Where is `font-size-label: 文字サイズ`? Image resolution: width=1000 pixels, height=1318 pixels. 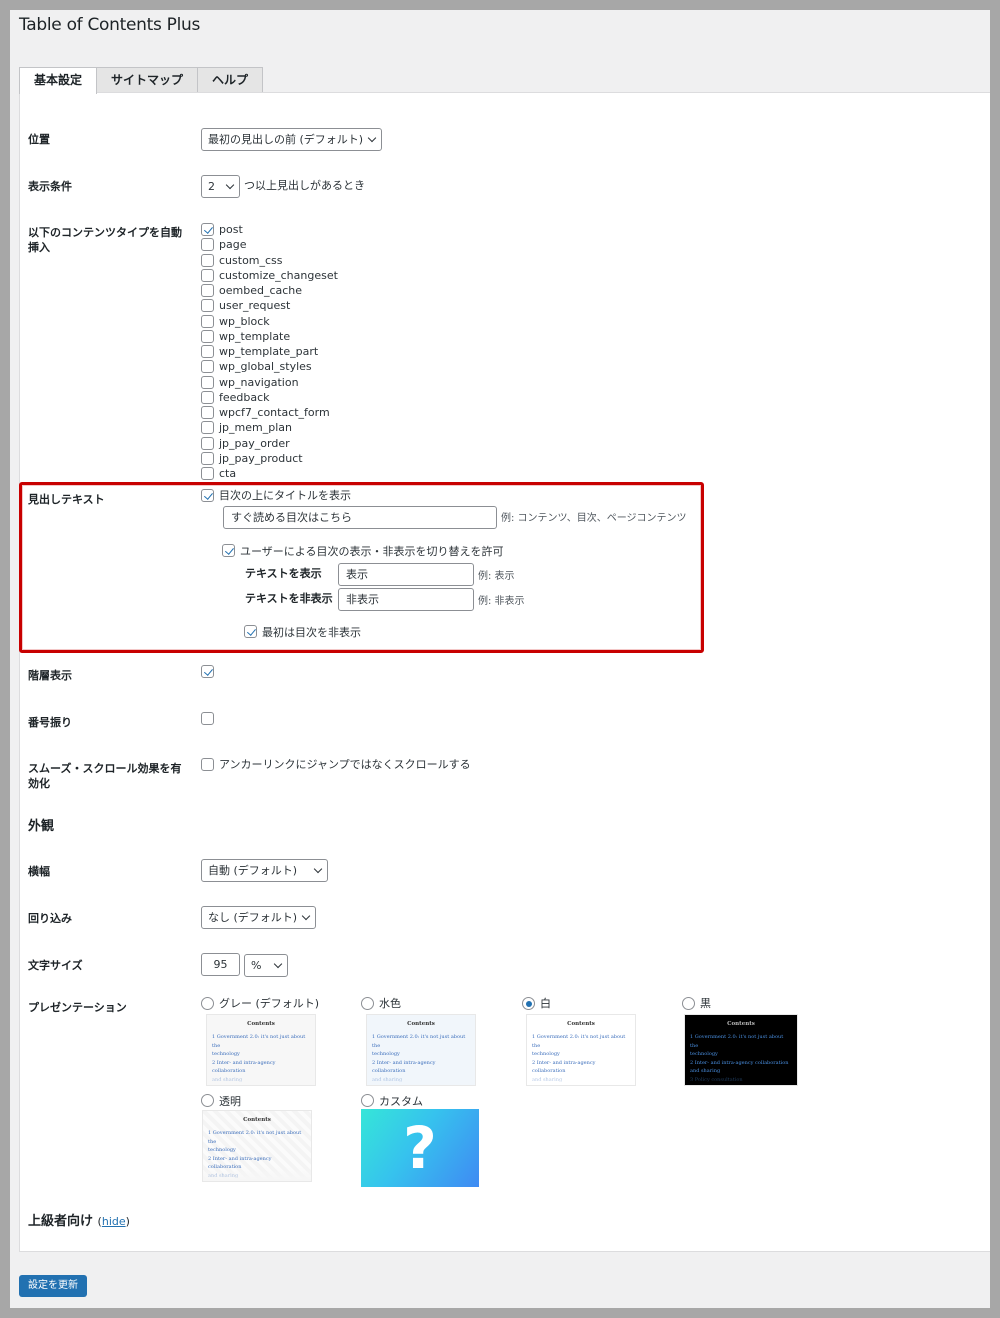 font-size-label: 文字サイズ is located at coordinates (55, 965).